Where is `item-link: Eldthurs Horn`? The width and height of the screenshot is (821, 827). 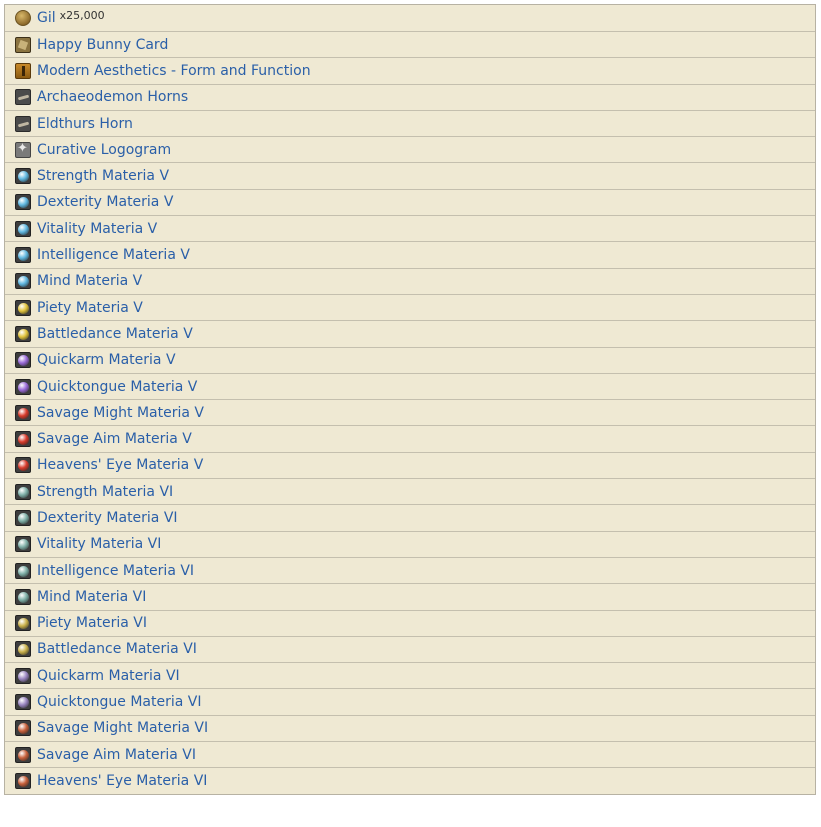
item-link: Eldthurs Horn is located at coordinates (85, 124).